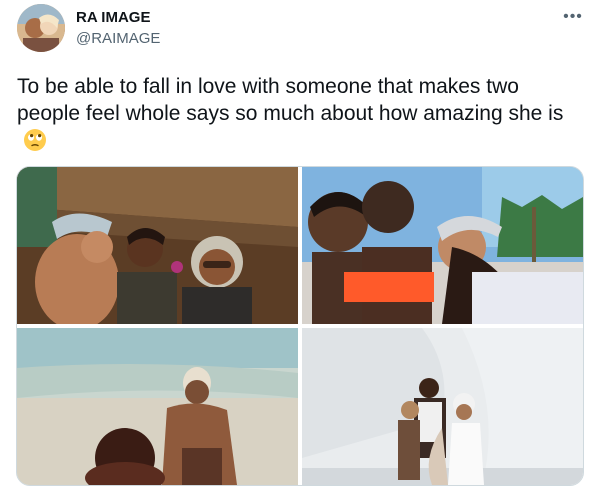 This screenshot has height=486, width=600. What do you see at coordinates (118, 38) in the screenshot?
I see `user-handle: @RAIMAGE` at bounding box center [118, 38].